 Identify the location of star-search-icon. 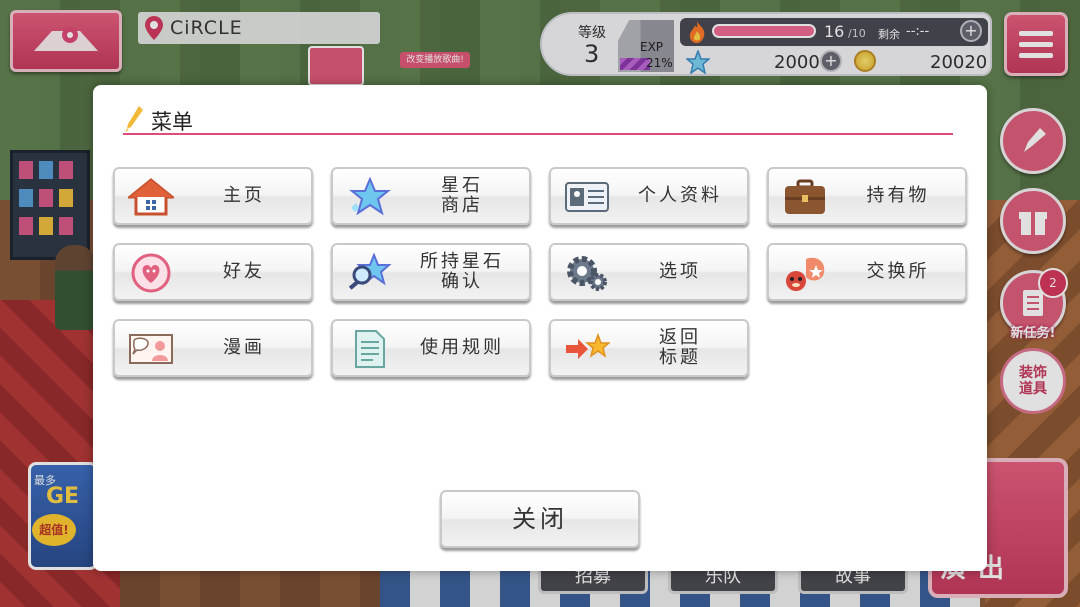
(369, 273).